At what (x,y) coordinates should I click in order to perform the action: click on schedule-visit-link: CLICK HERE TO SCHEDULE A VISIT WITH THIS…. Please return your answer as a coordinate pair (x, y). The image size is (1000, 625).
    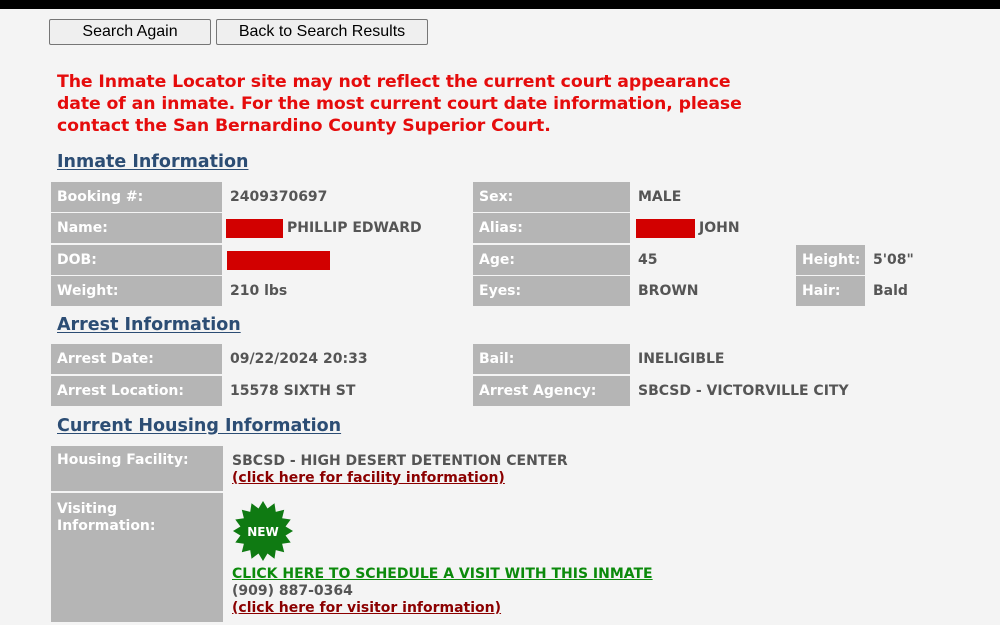
    Looking at the image, I should click on (442, 574).